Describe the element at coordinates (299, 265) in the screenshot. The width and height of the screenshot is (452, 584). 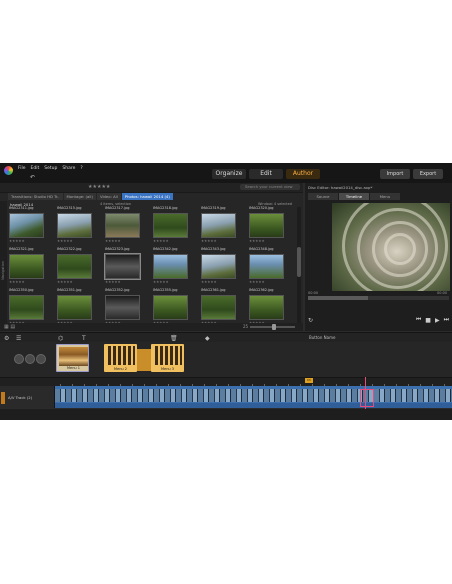
I see `library-scrollbar` at that location.